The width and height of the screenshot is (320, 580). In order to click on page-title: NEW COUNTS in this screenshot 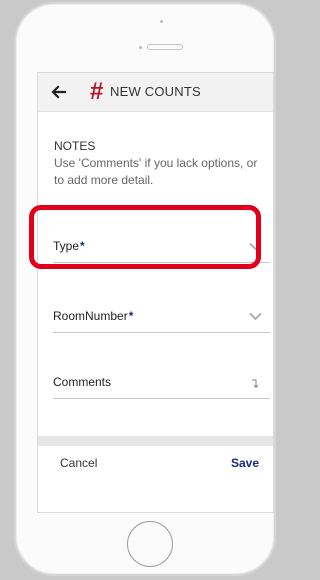, I will do `click(155, 91)`.